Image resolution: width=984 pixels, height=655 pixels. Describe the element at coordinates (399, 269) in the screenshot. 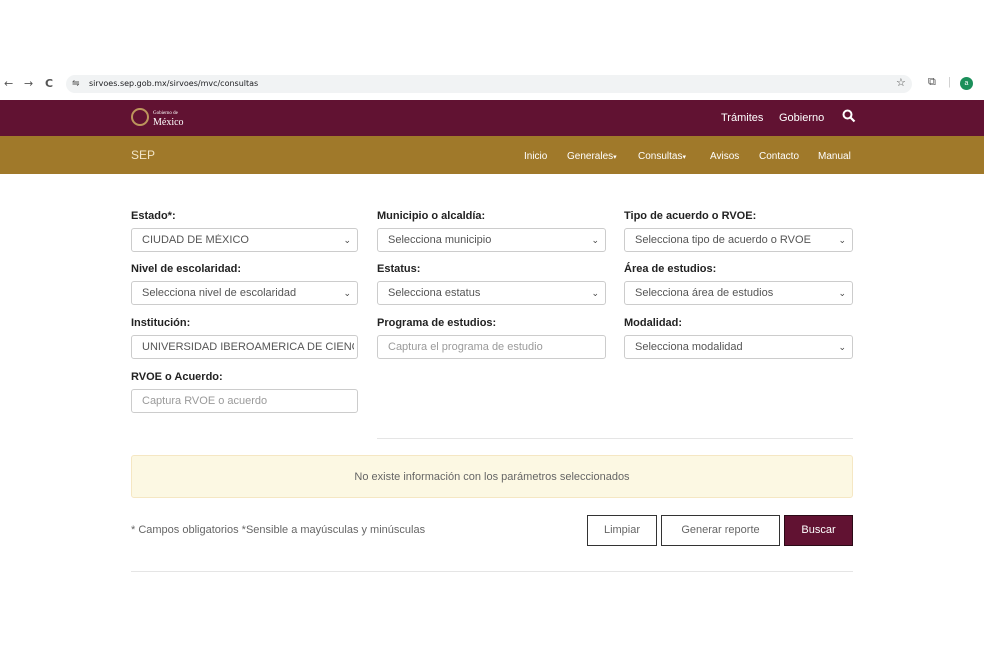

I see `estatus-label: Estatus:` at that location.